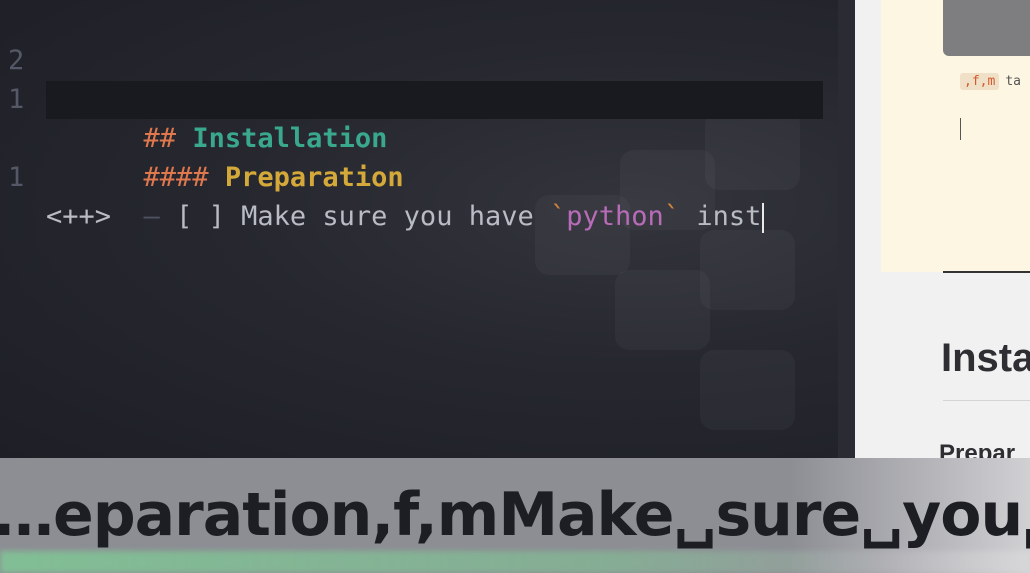  I want to click on preview-heading: Insta, so click(985, 358).